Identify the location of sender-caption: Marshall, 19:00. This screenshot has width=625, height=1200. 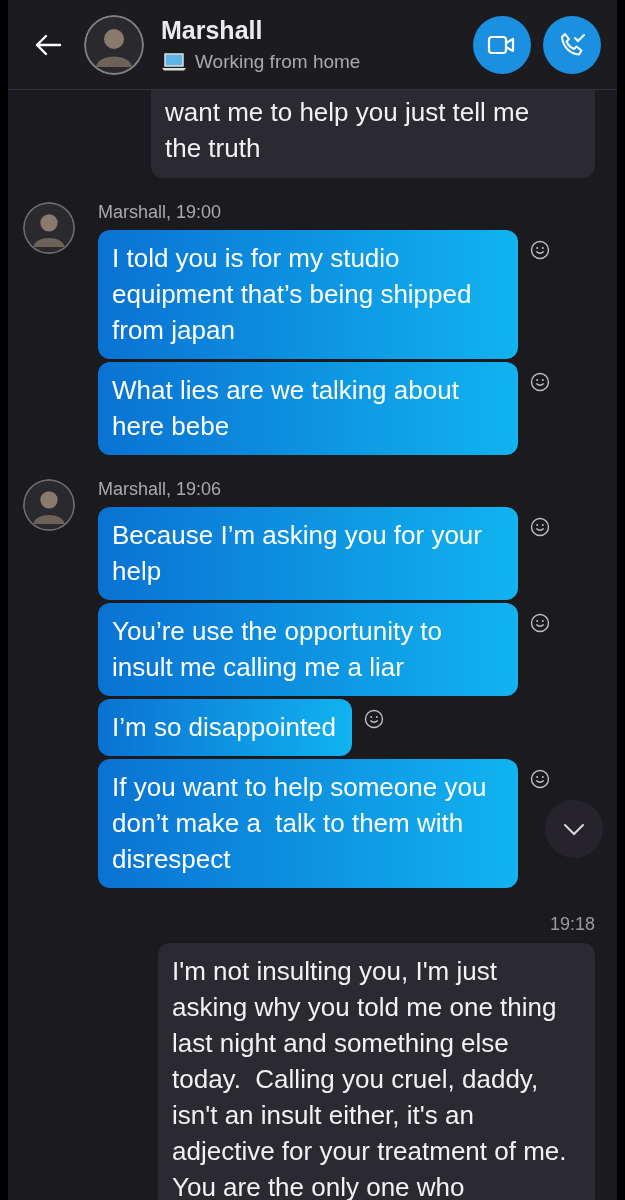
(160, 212).